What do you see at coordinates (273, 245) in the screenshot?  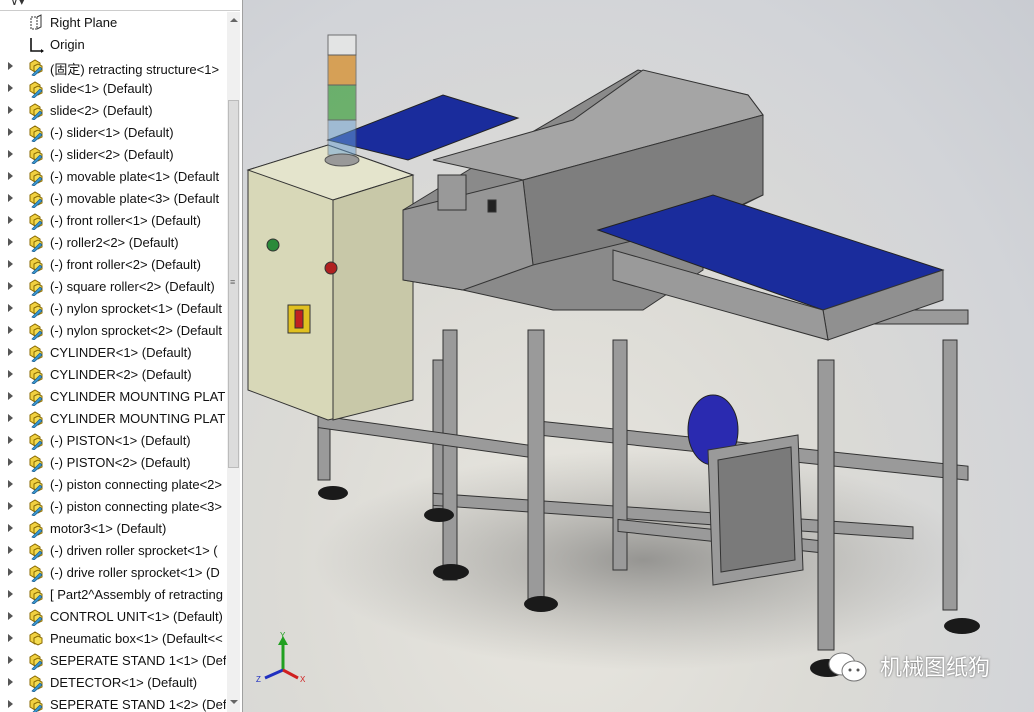 I see `green-button` at bounding box center [273, 245].